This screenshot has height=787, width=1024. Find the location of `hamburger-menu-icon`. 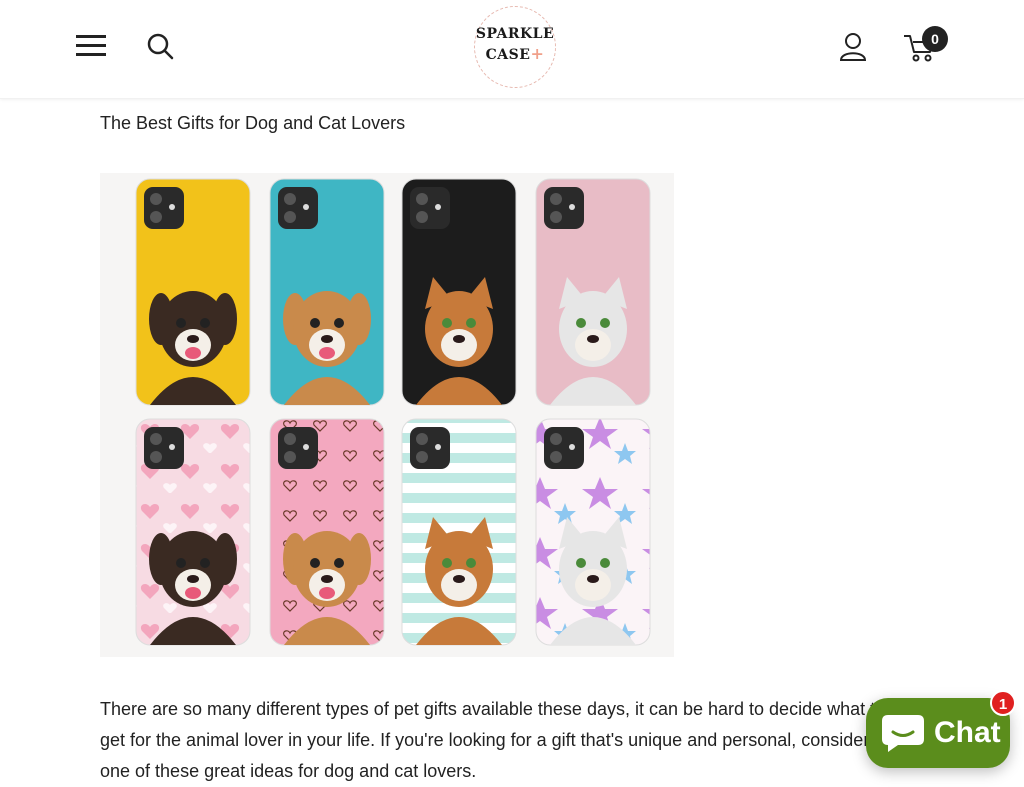

hamburger-menu-icon is located at coordinates (91, 45).